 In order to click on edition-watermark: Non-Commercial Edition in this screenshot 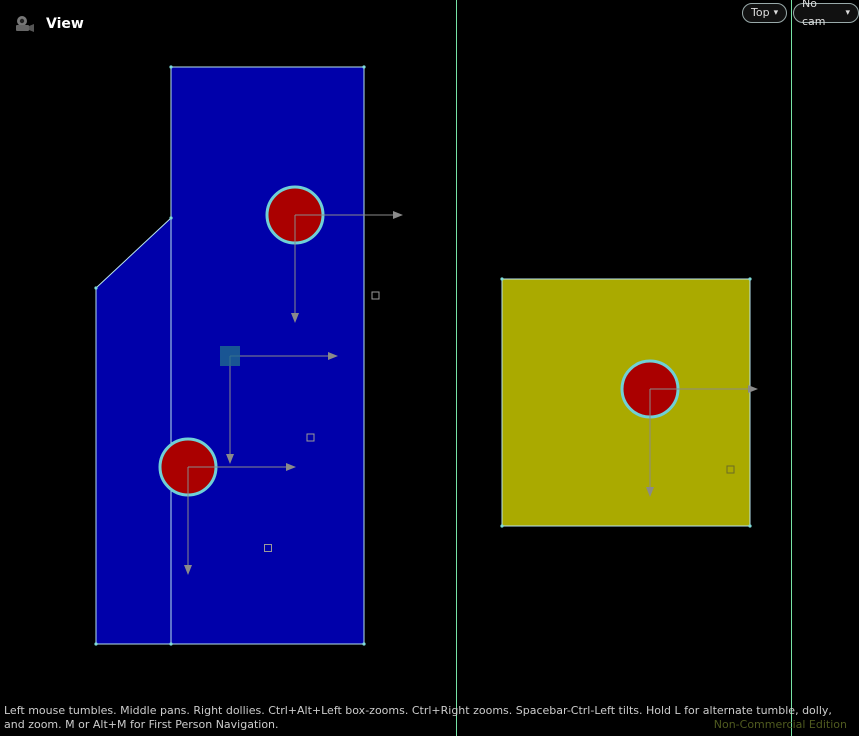, I will do `click(780, 724)`.